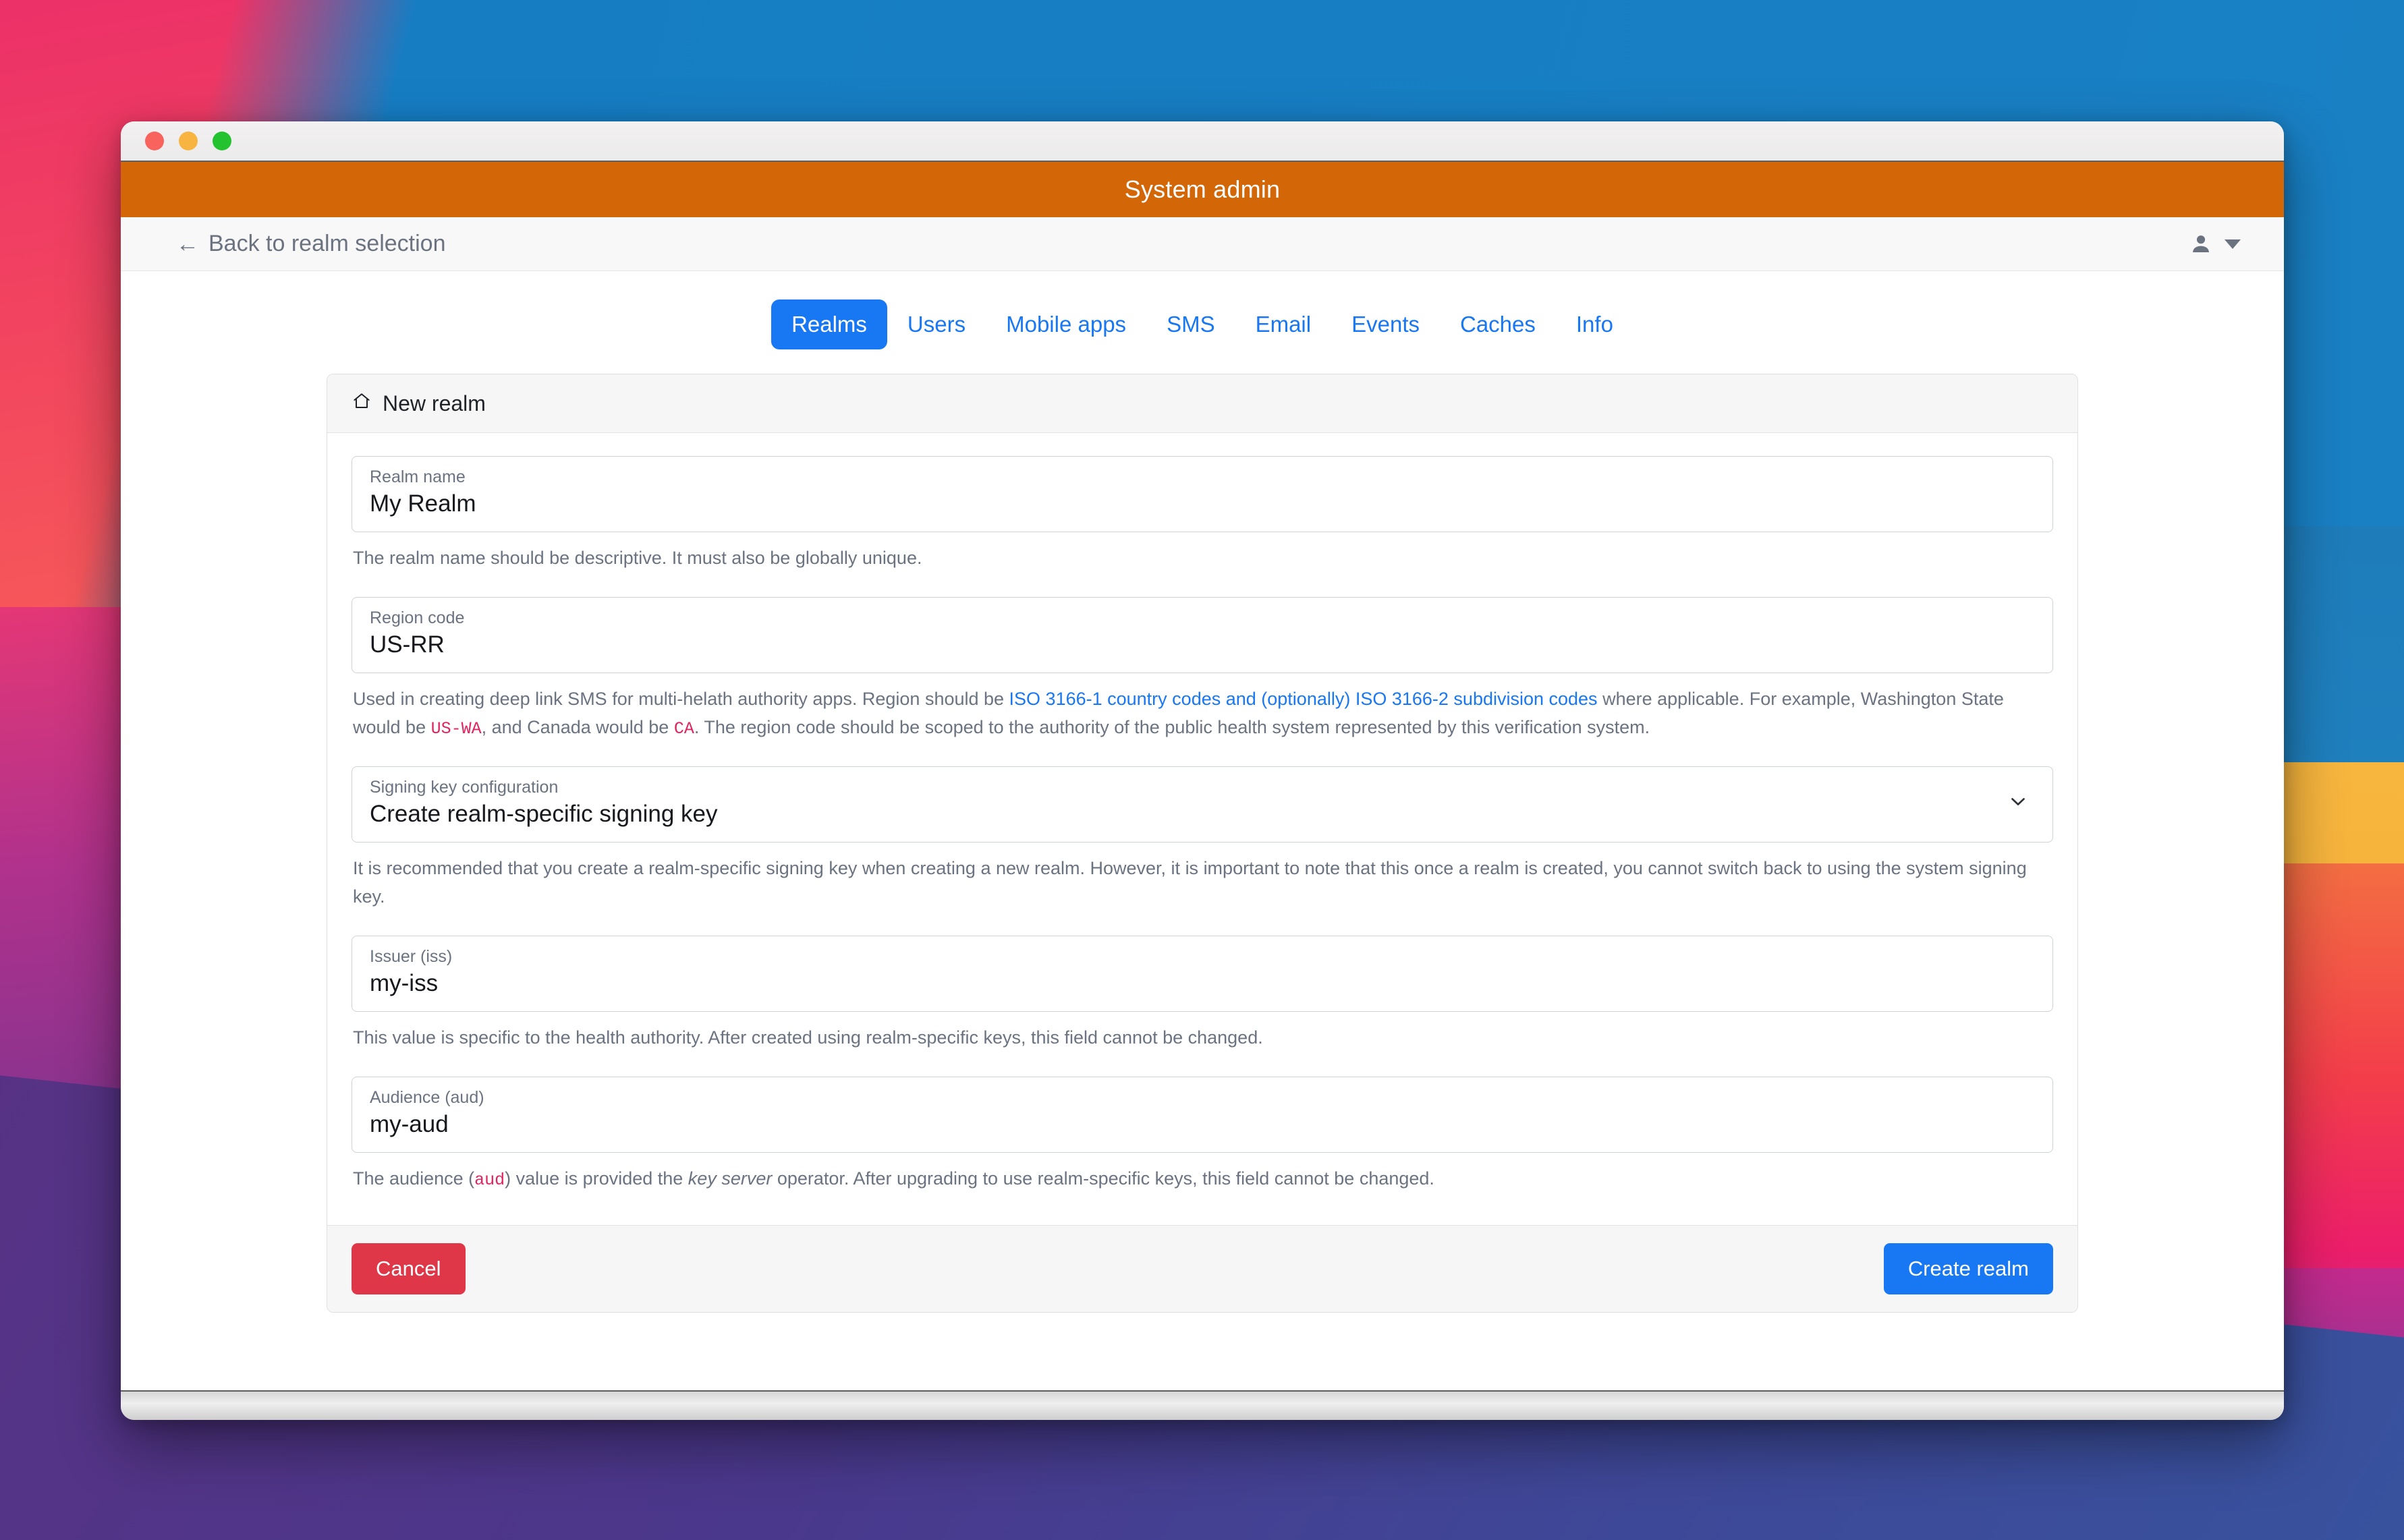  Describe the element at coordinates (427, 1097) in the screenshot. I see `audience-label: Audience (aud)` at that location.